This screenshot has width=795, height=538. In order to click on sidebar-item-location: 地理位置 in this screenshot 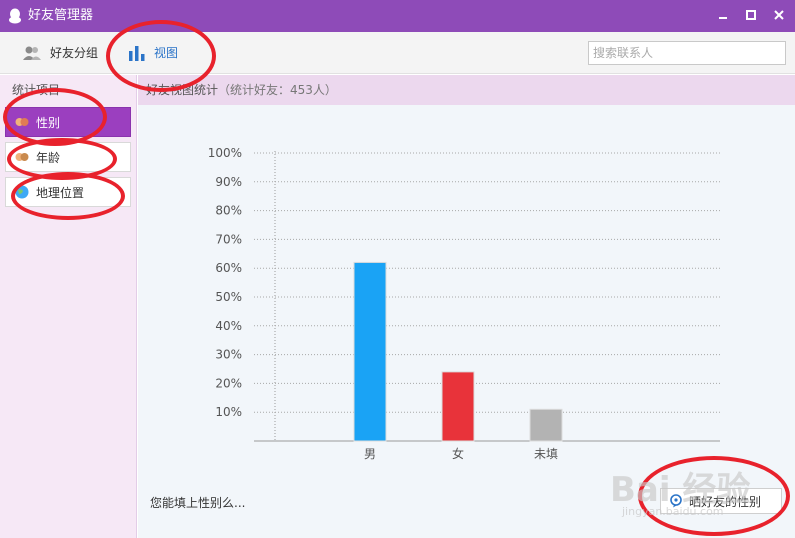, I will do `click(68, 192)`.